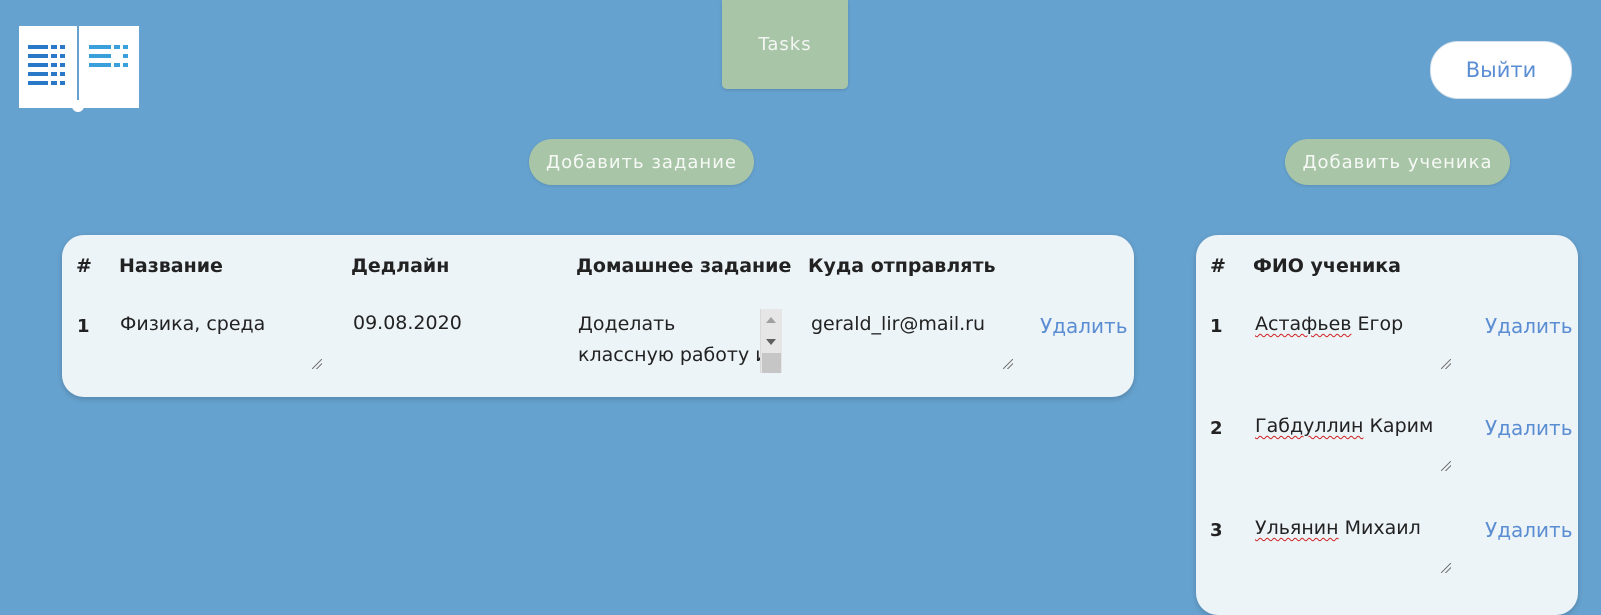 The width and height of the screenshot is (1601, 615). Describe the element at coordinates (193, 324) in the screenshot. I see `task-name-value: Физика, среда` at that location.